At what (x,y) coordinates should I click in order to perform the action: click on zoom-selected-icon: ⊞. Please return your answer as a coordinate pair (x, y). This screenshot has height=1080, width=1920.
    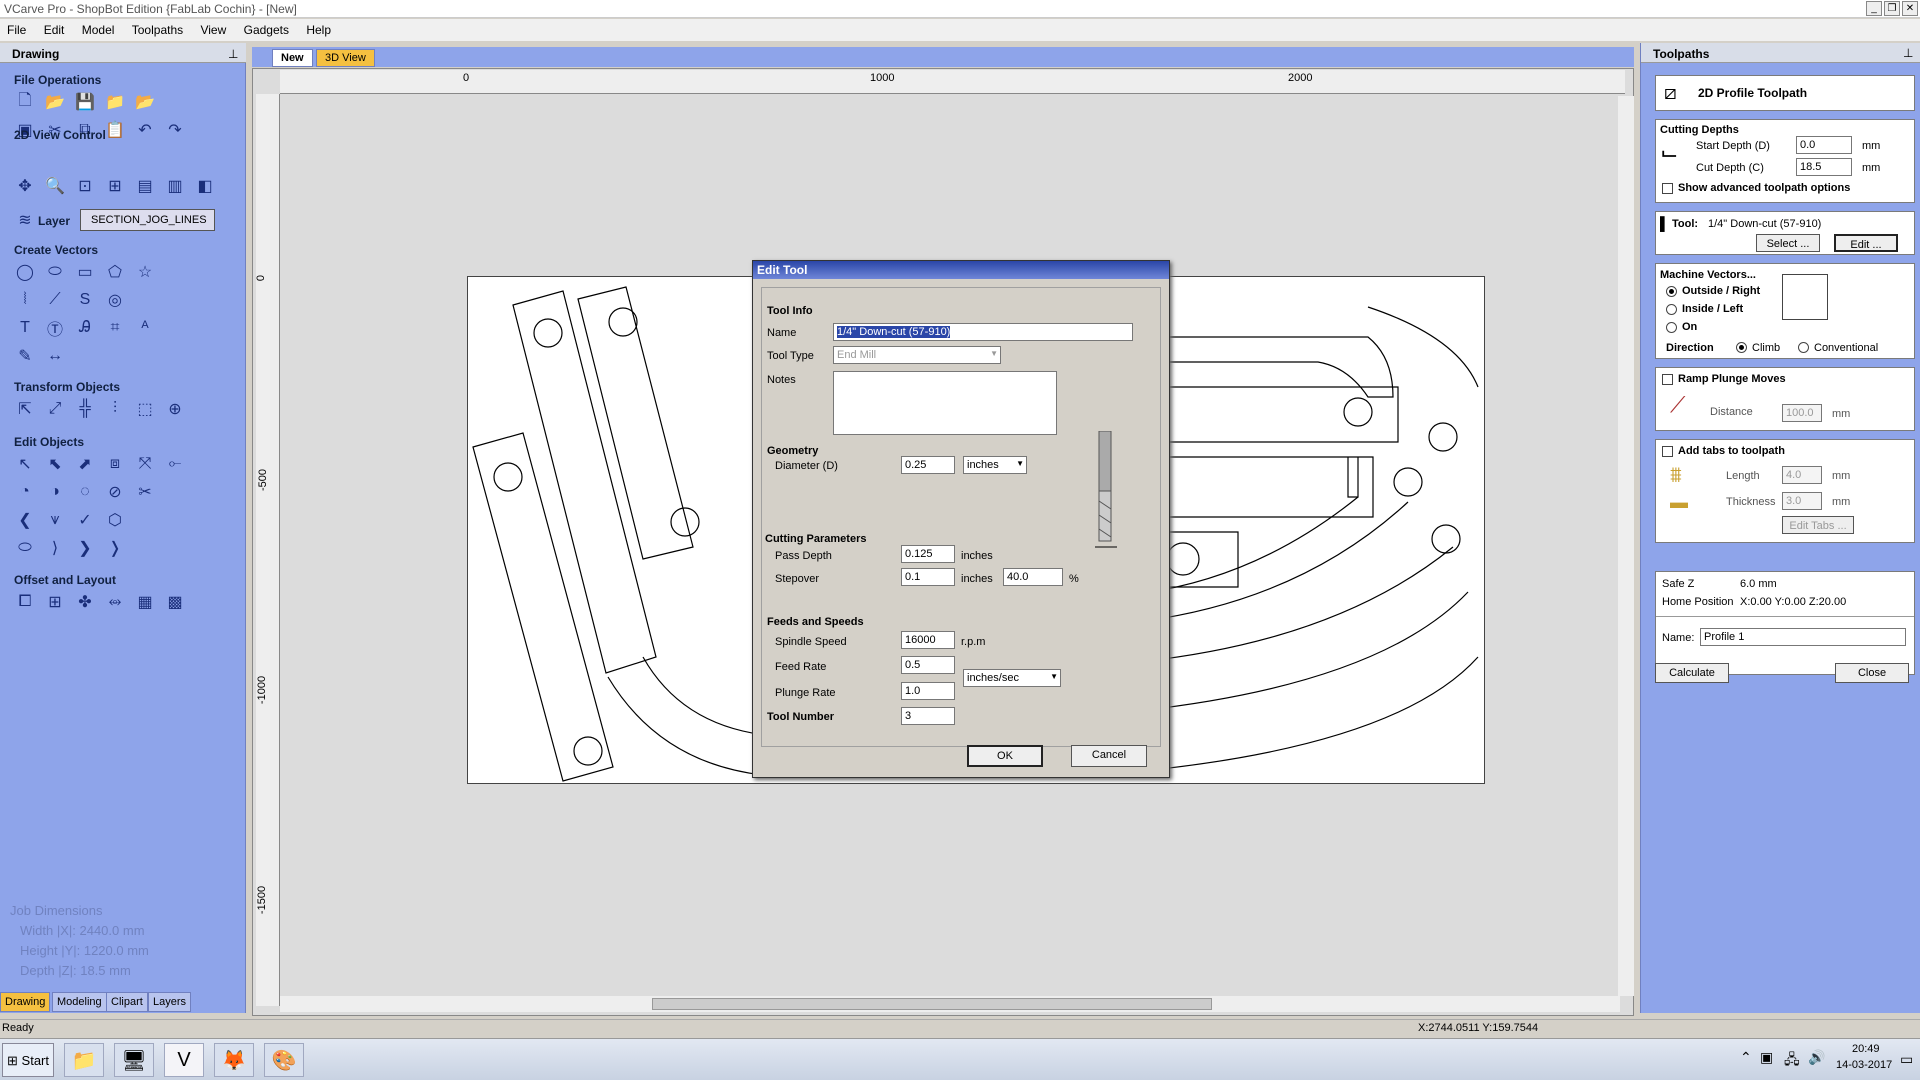
    Looking at the image, I should click on (115, 186).